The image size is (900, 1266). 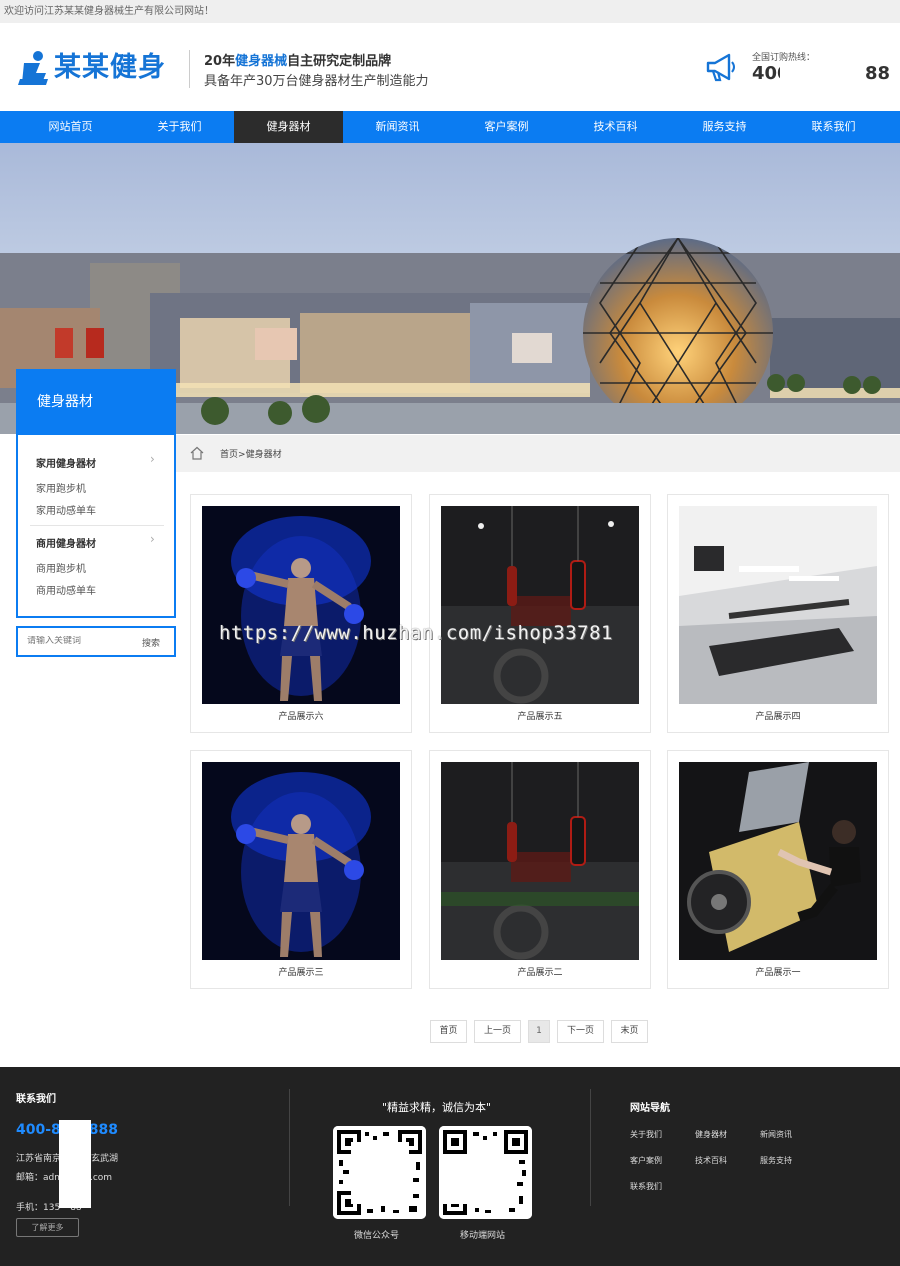 What do you see at coordinates (379, 1172) in the screenshot?
I see `wechat-qr-code` at bounding box center [379, 1172].